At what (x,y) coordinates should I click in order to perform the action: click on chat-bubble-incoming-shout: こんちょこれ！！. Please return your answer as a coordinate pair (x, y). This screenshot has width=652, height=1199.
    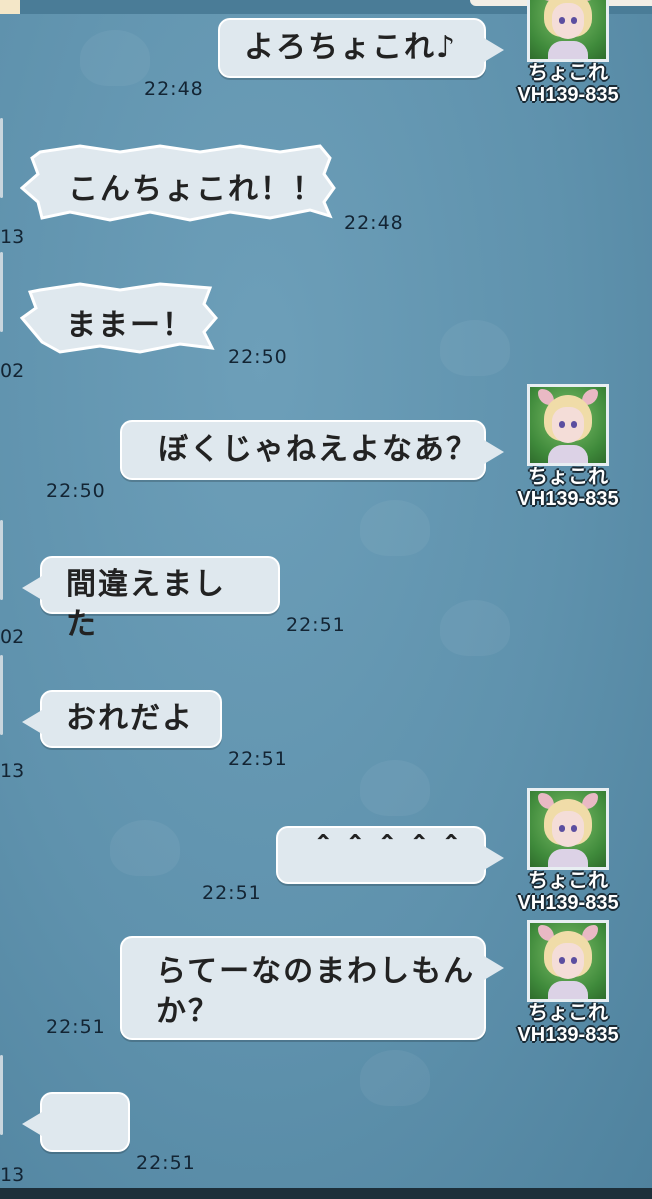
    Looking at the image, I should click on (178, 183).